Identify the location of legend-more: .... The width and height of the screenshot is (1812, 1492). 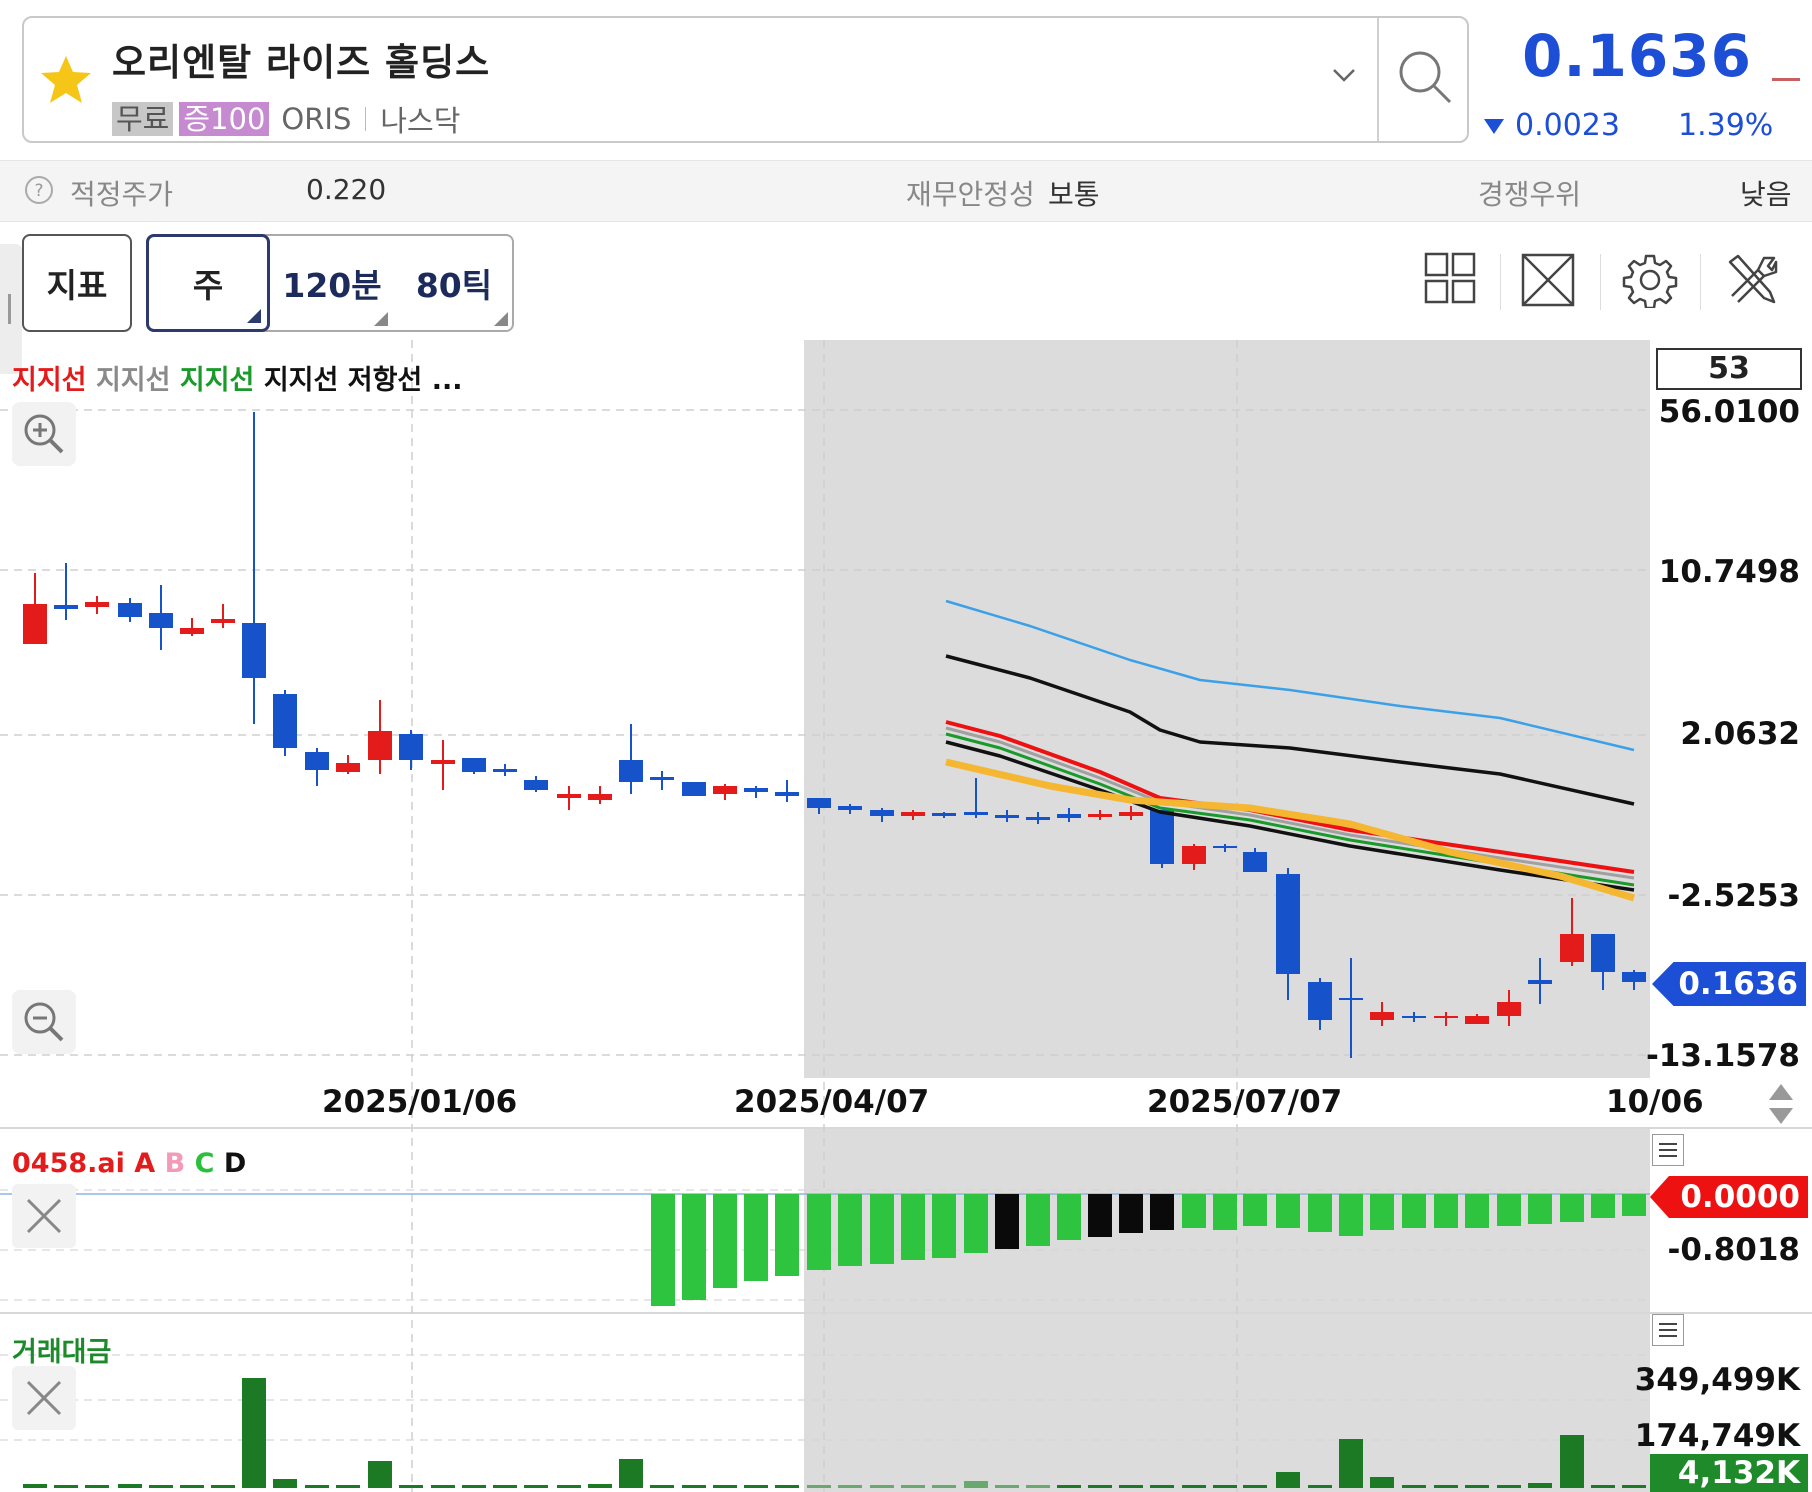
(447, 380).